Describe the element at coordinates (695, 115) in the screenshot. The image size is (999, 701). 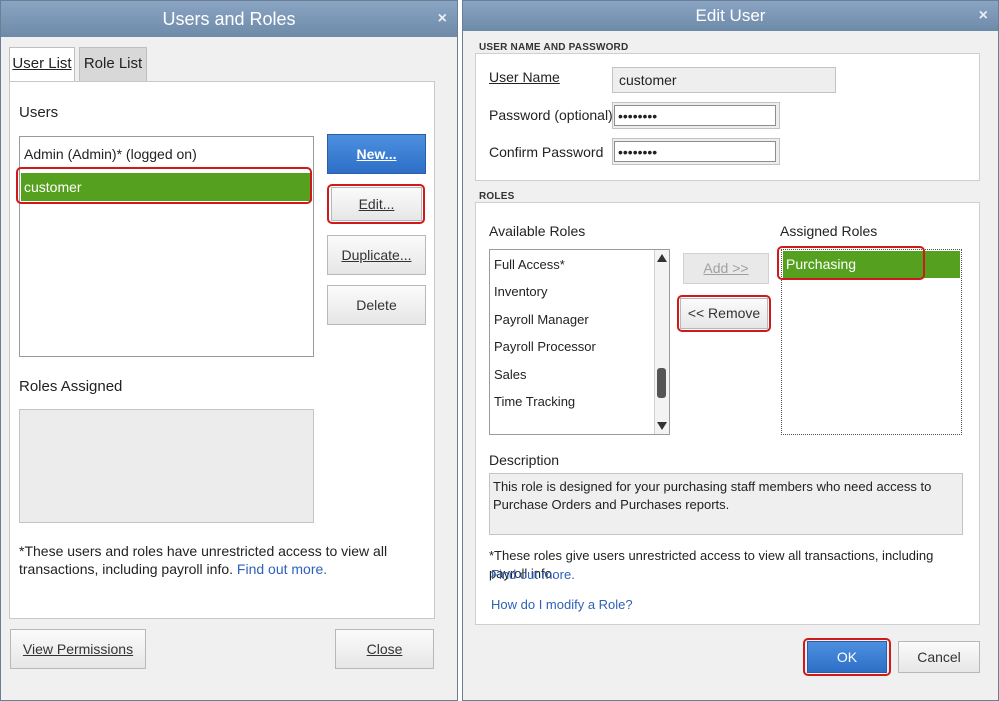
I see `password-input: ••••••••` at that location.